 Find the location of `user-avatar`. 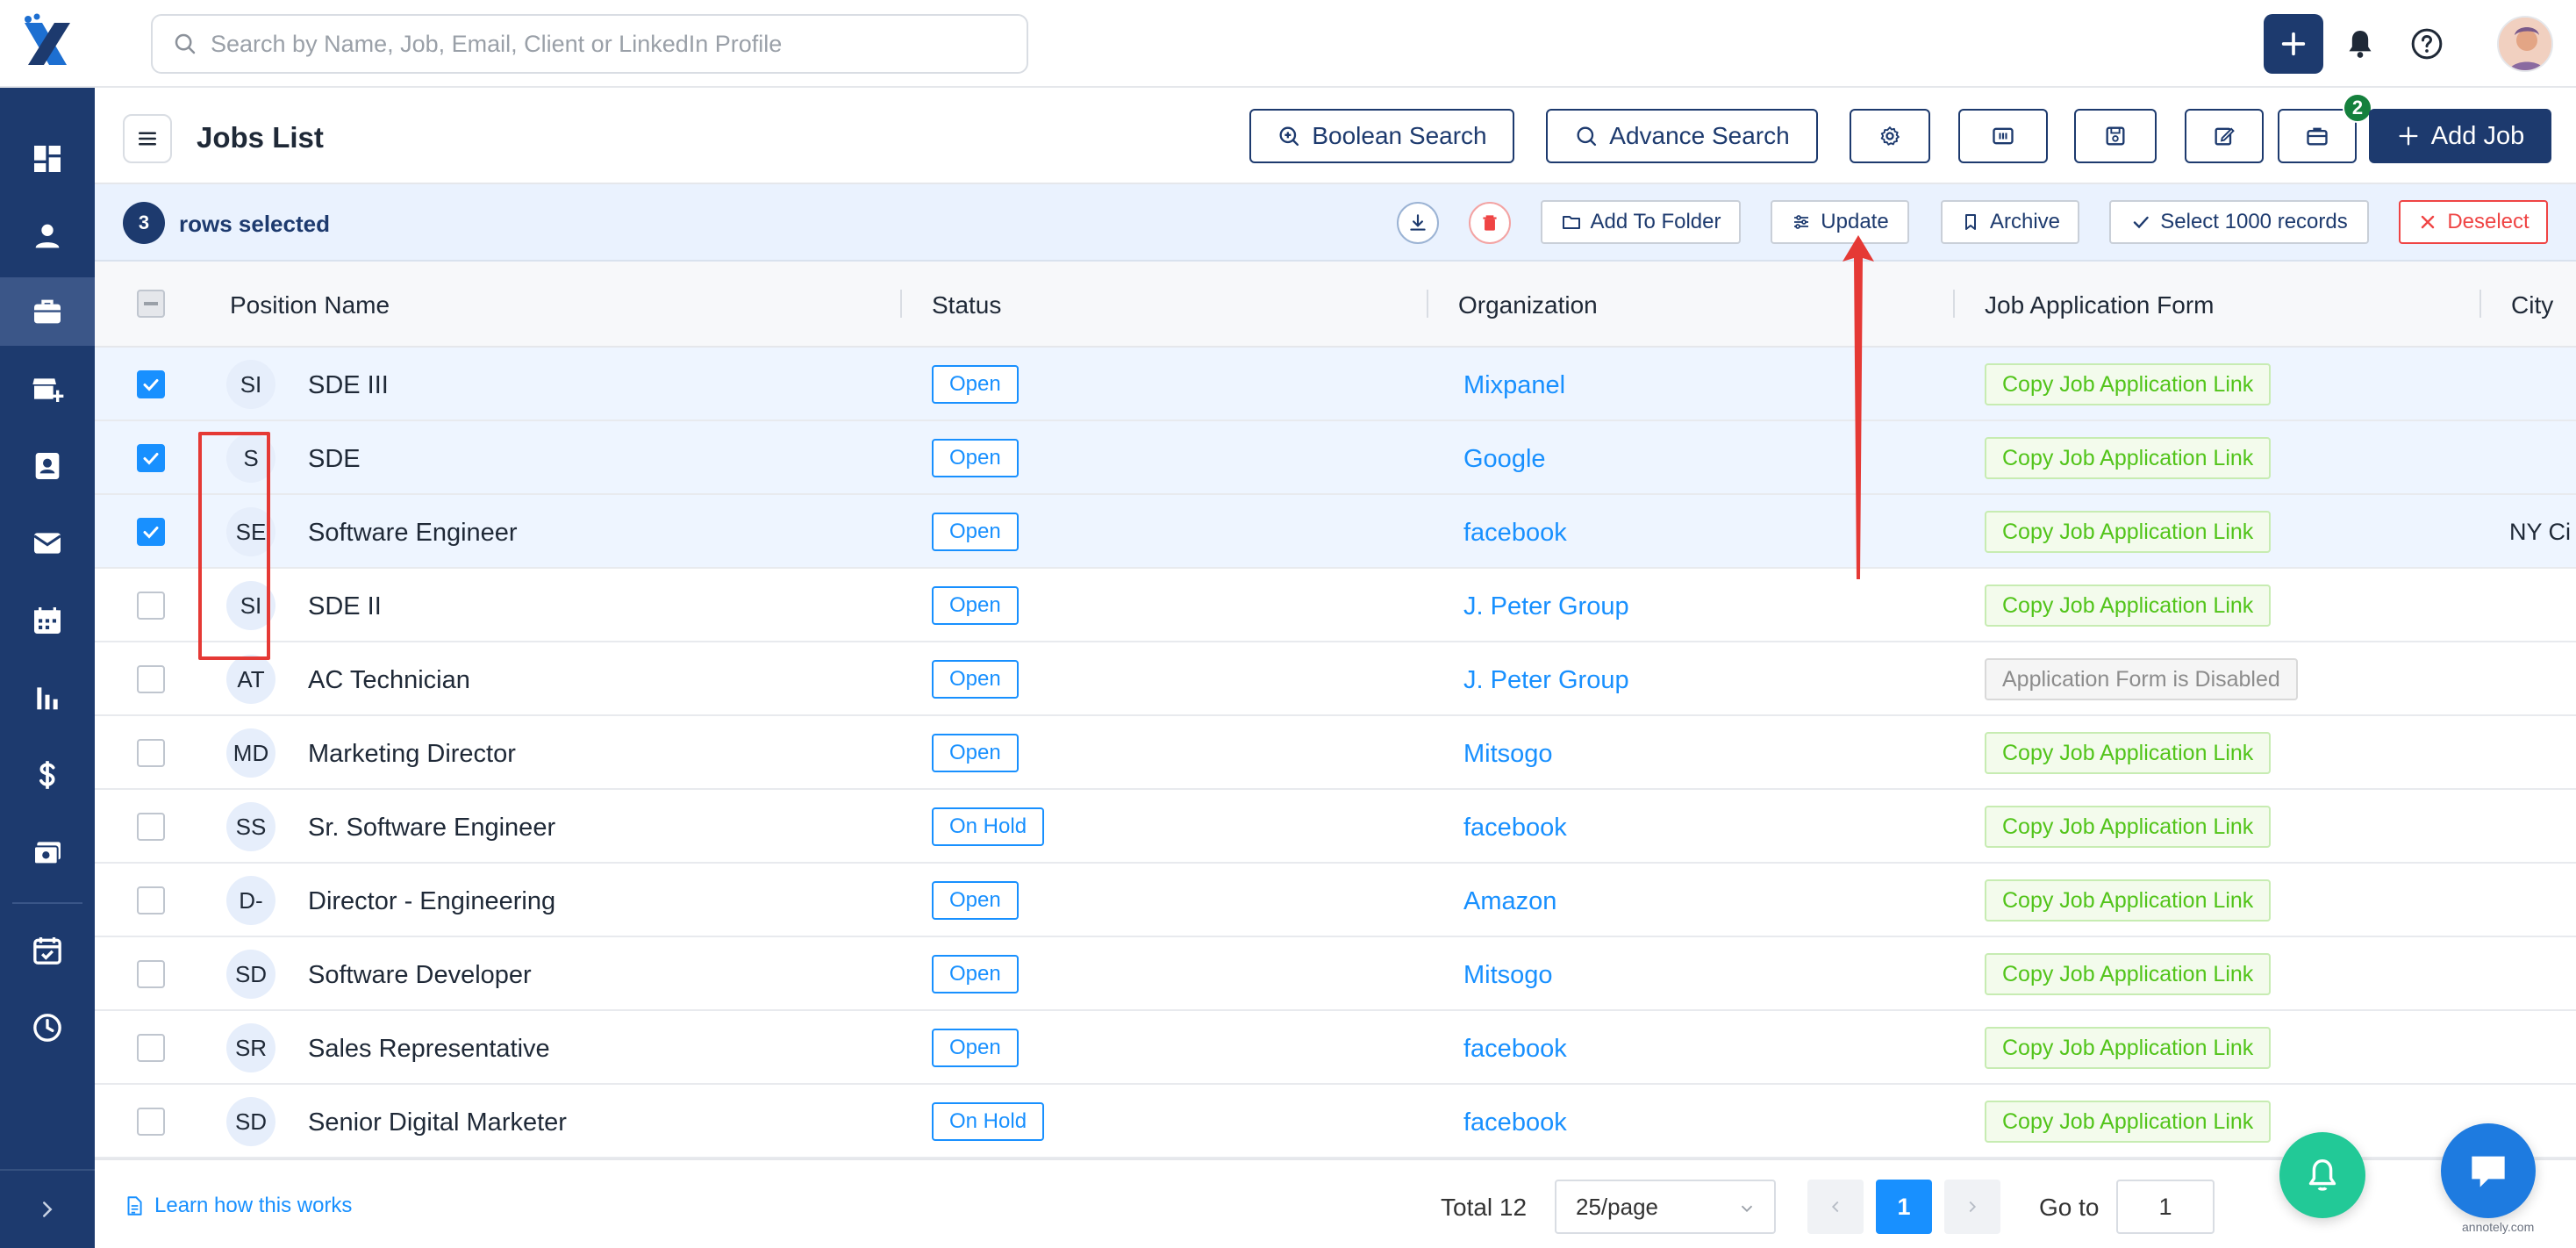

user-avatar is located at coordinates (2525, 44).